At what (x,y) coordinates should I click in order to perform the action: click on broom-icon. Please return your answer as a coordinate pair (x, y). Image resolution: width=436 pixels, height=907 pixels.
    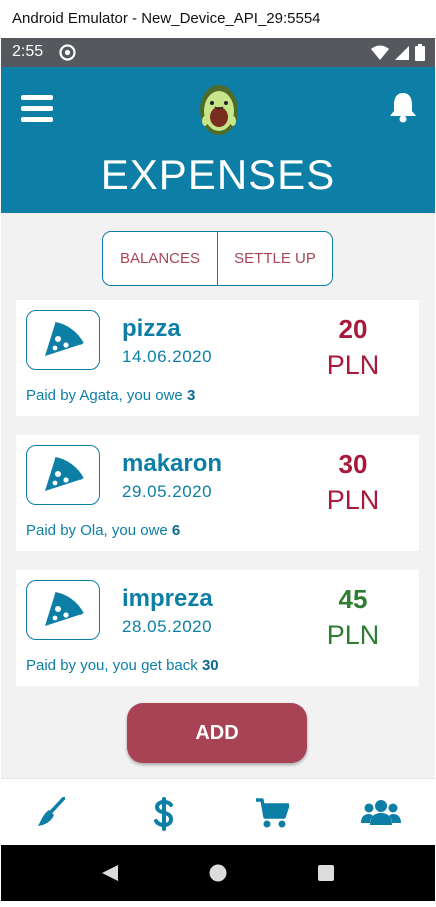
    Looking at the image, I should click on (51, 812).